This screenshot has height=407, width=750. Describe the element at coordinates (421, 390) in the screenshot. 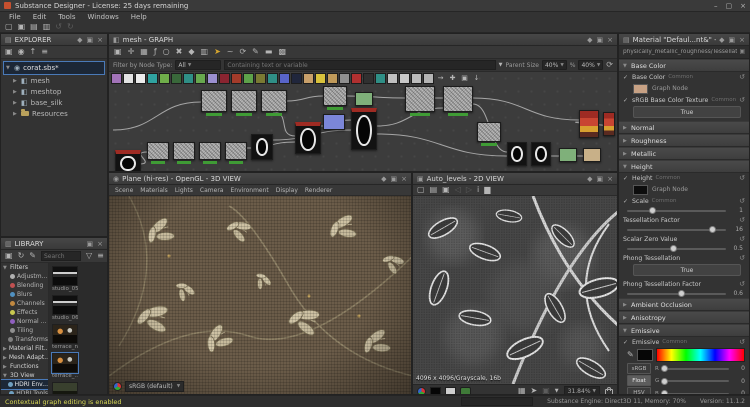

I see `channels-icon` at that location.